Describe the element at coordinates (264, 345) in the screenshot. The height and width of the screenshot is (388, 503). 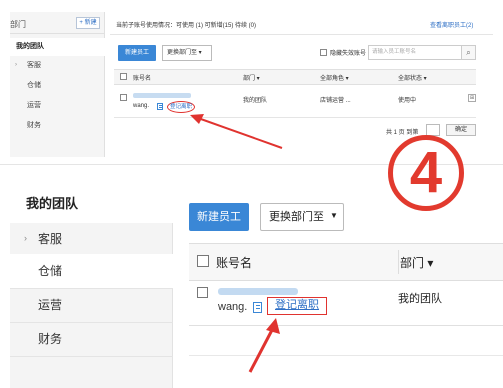
I see `annotation-arrow-icon` at that location.